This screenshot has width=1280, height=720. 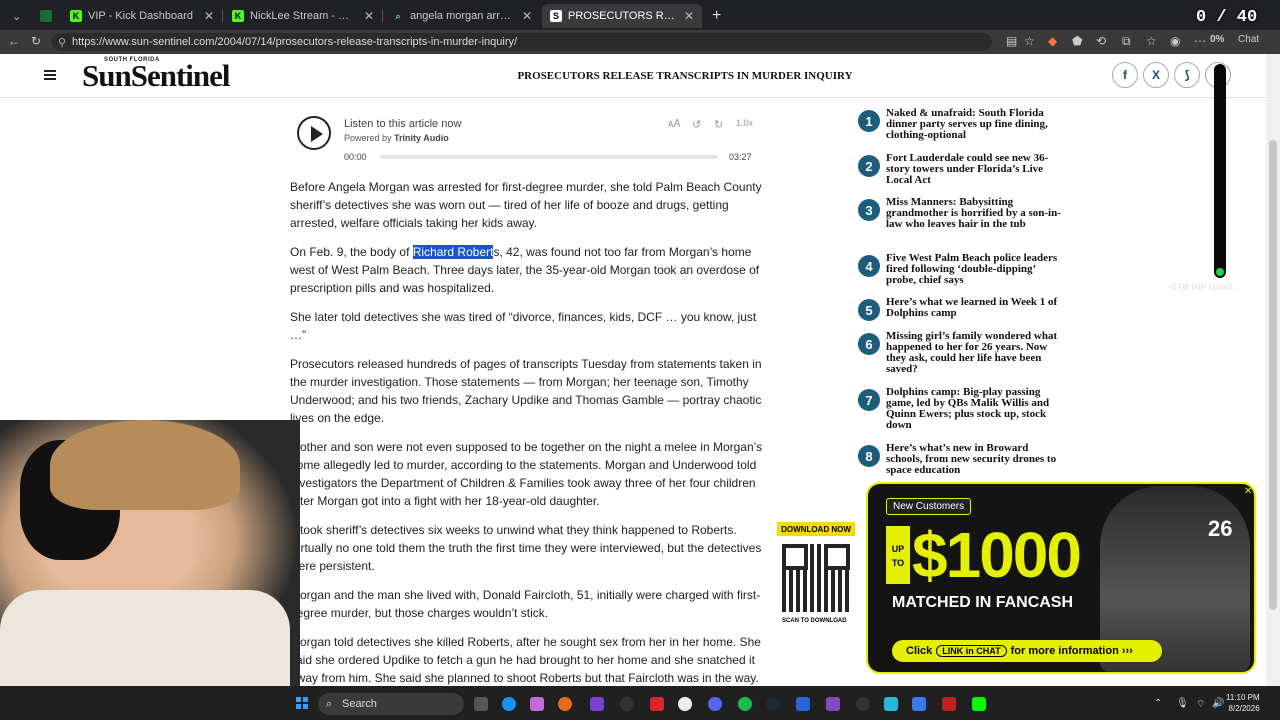 I want to click on sheet-icon, so click(x=46, y=16).